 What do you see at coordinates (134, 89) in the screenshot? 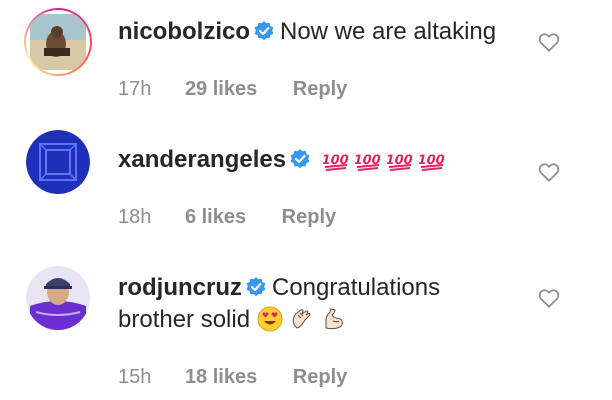
I see `comment-time: 17h` at bounding box center [134, 89].